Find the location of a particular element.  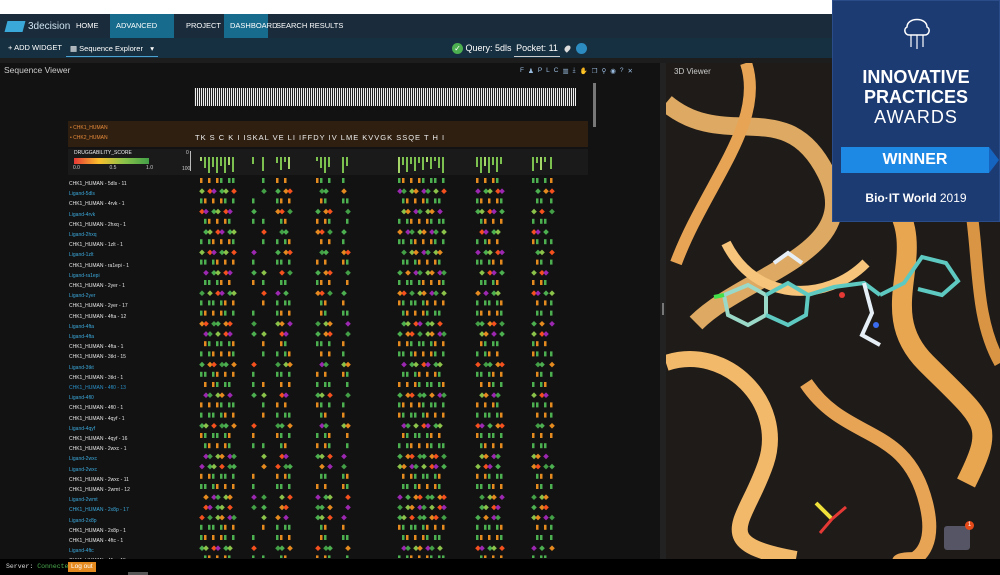

tool-c: C is located at coordinates (556, 71).